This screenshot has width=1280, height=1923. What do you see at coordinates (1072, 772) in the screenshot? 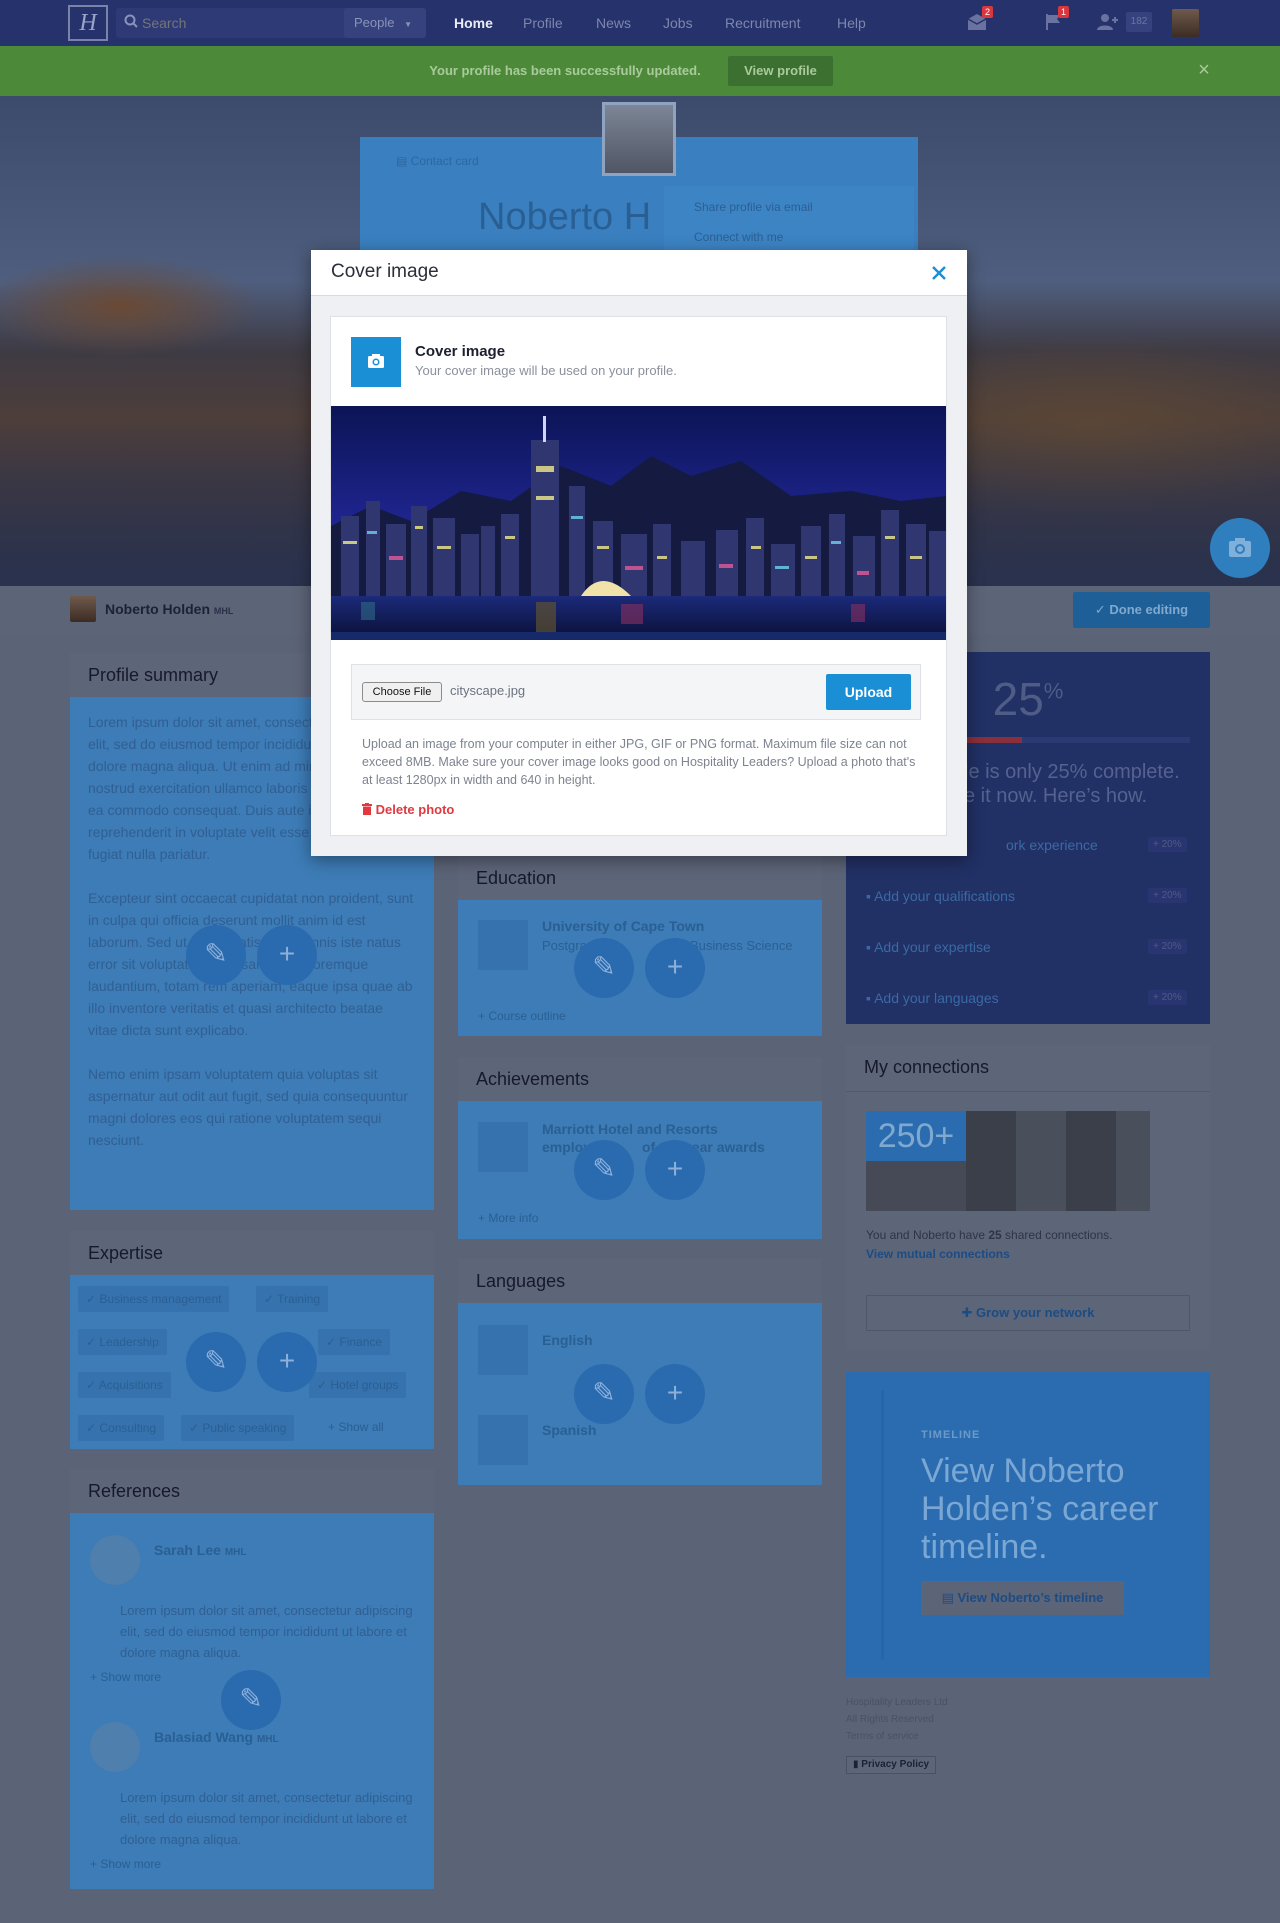
I see `completion-line: le is only 25% complete.` at bounding box center [1072, 772].